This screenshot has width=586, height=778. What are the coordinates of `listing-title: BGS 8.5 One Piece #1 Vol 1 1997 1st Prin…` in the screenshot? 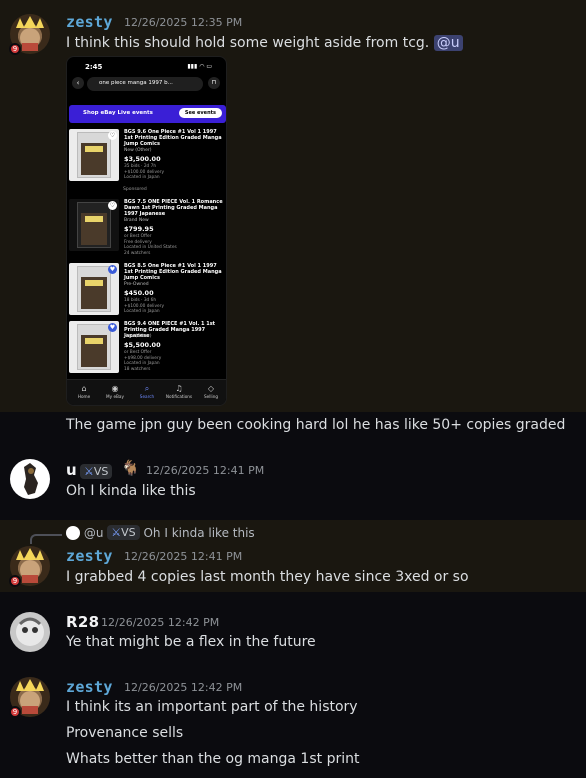 It's located at (173, 272).